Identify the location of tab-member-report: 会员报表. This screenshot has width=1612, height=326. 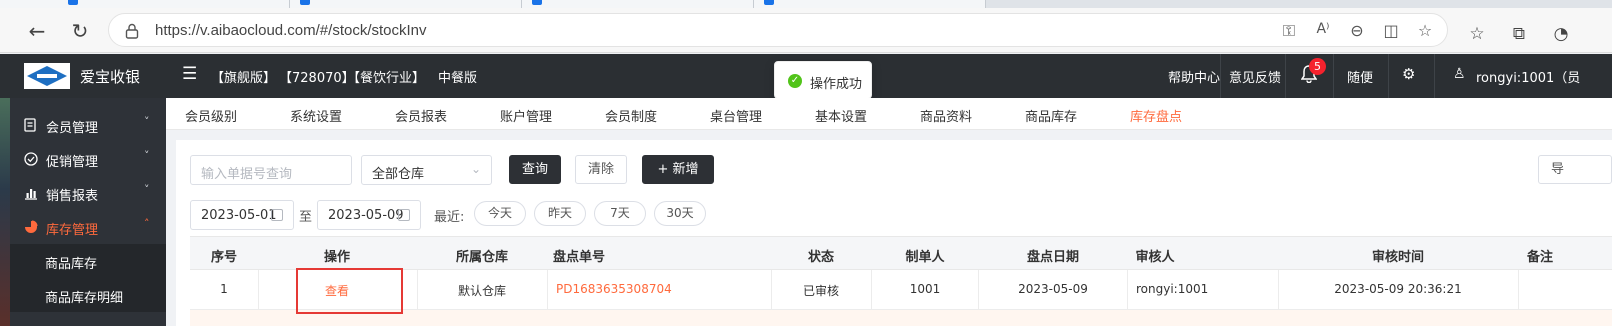
(421, 115).